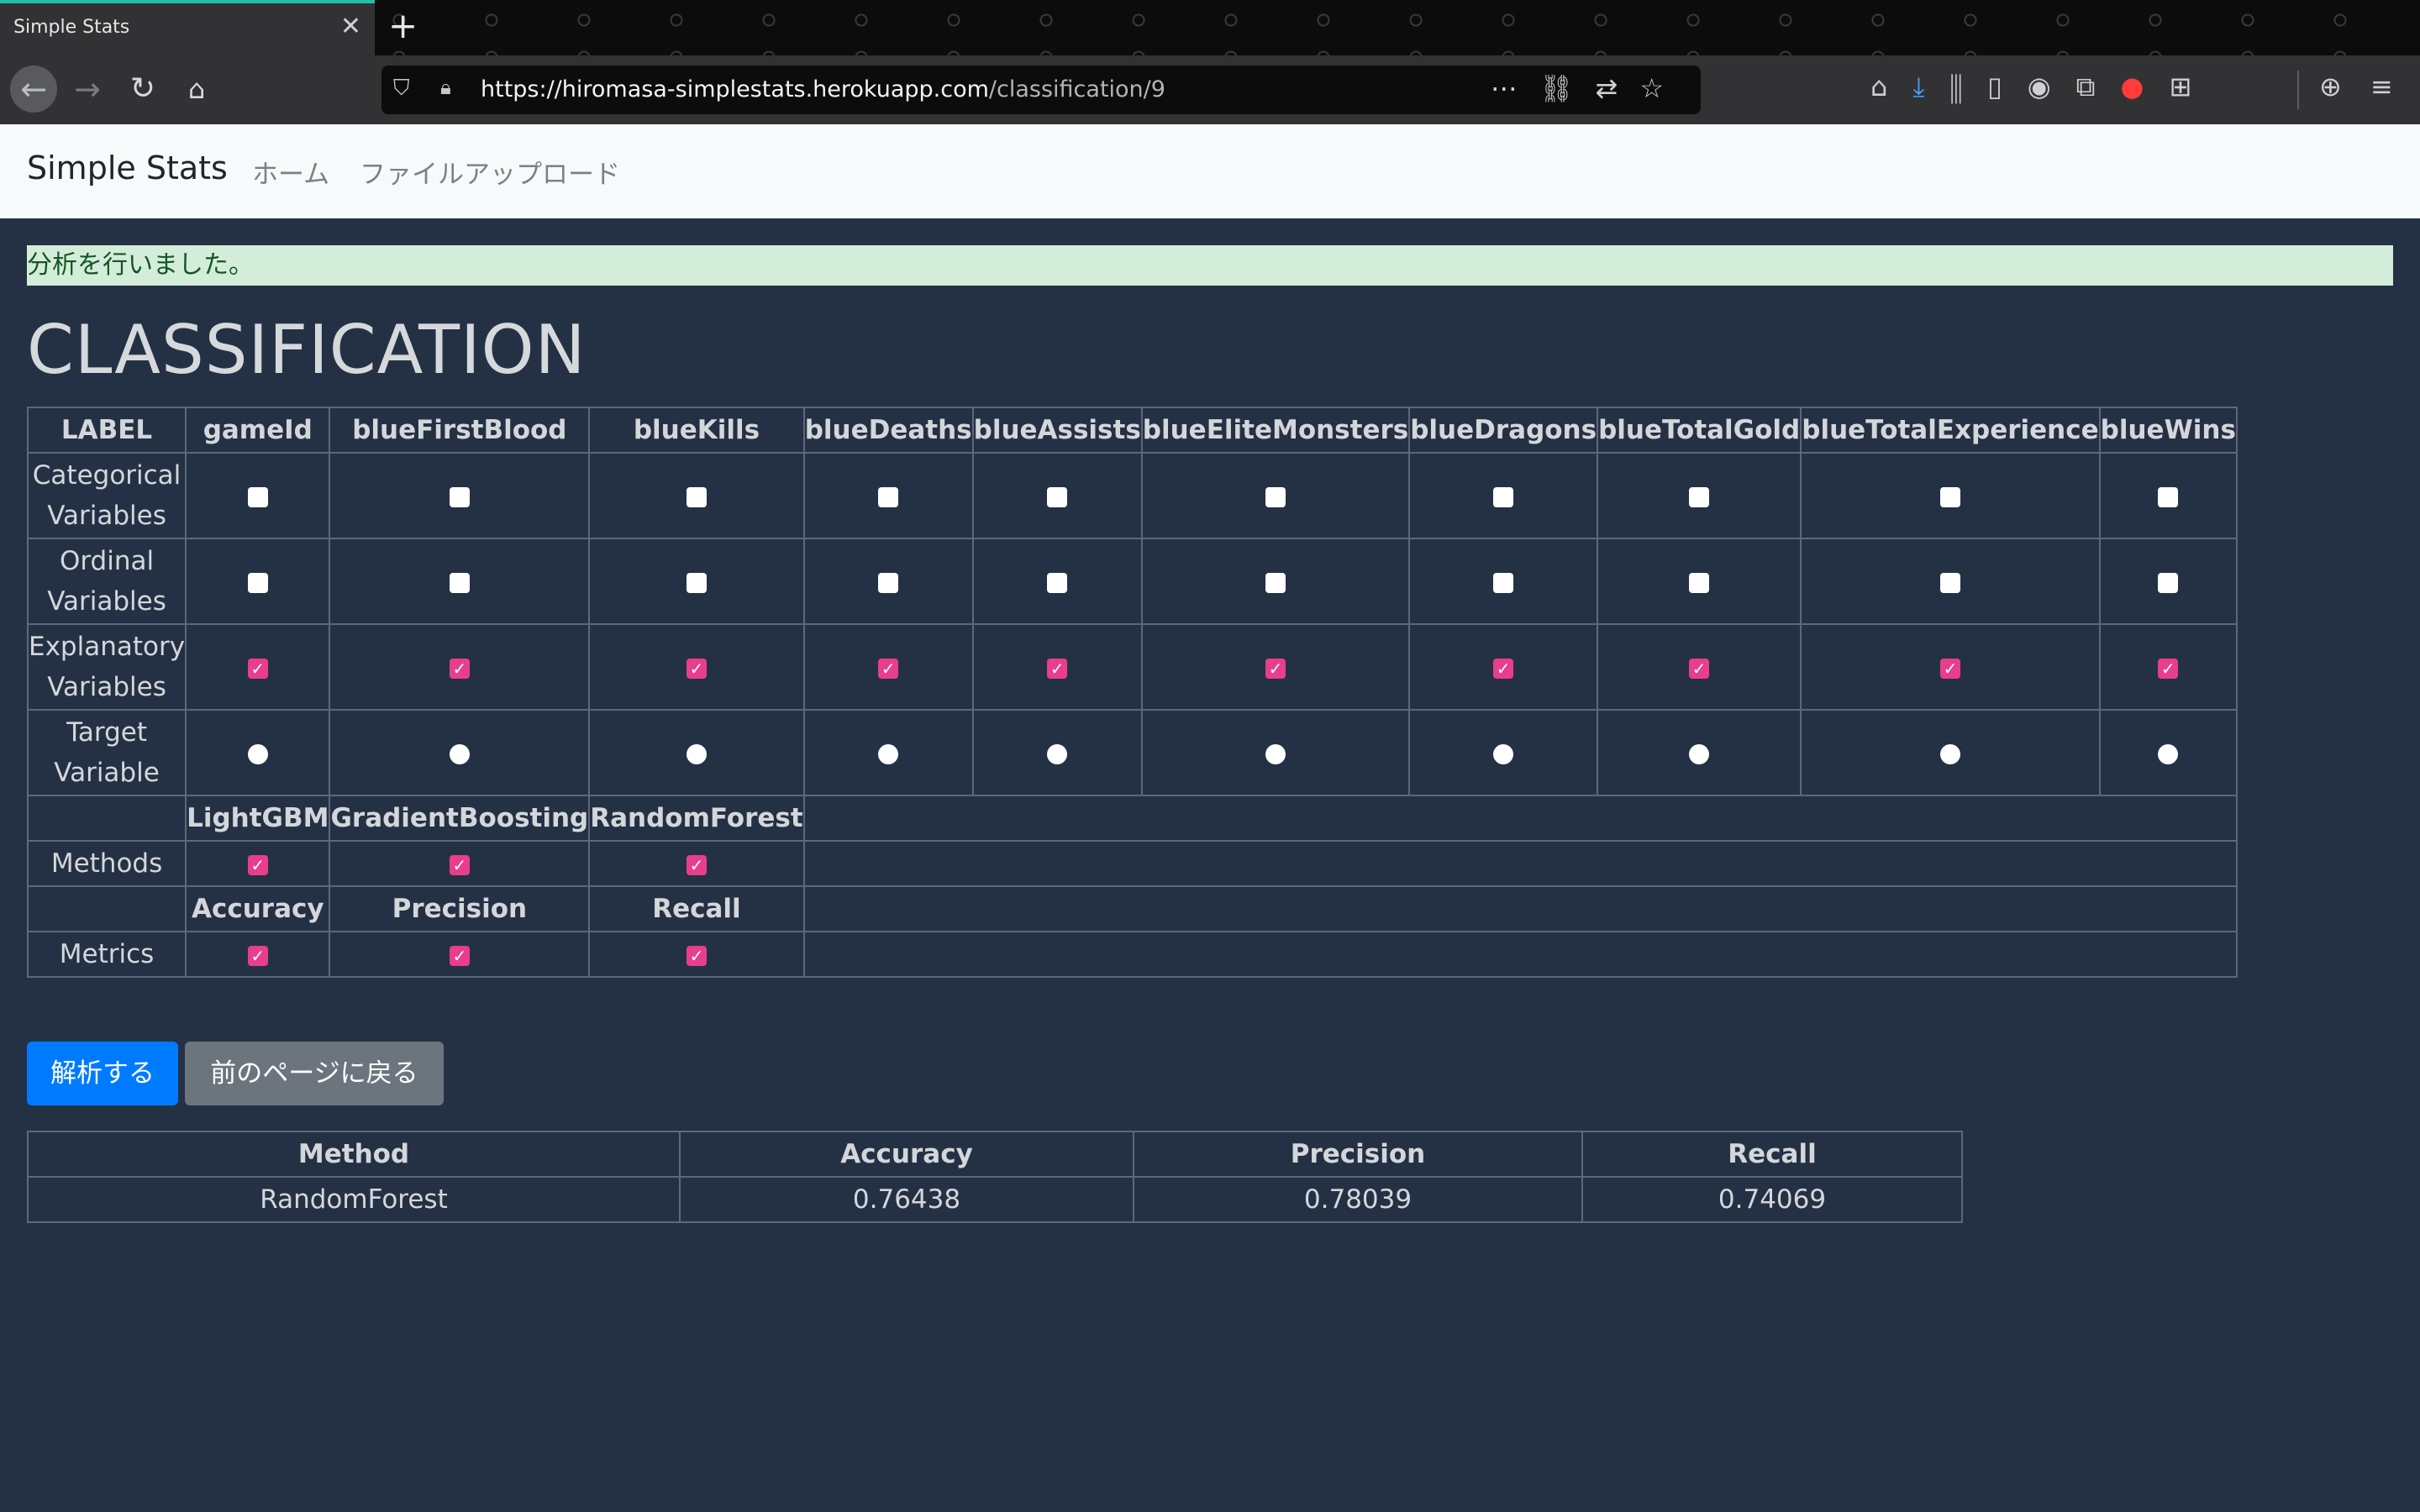 The image size is (2420, 1512). What do you see at coordinates (291, 172) in the screenshot?
I see `nav-link-home: ホーム` at bounding box center [291, 172].